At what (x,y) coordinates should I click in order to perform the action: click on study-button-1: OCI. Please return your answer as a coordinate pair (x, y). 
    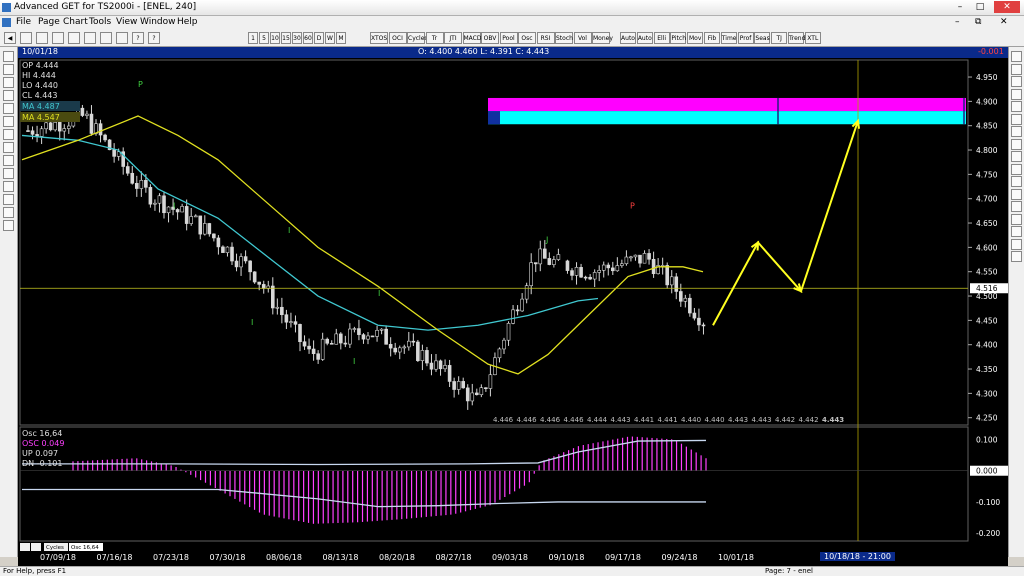
    Looking at the image, I should click on (397, 38).